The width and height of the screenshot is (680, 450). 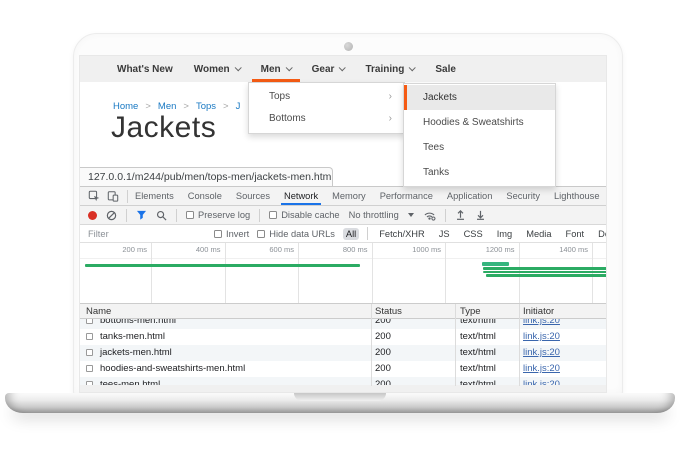 I want to click on devtools-tab: Lighthouse, so click(x=576, y=196).